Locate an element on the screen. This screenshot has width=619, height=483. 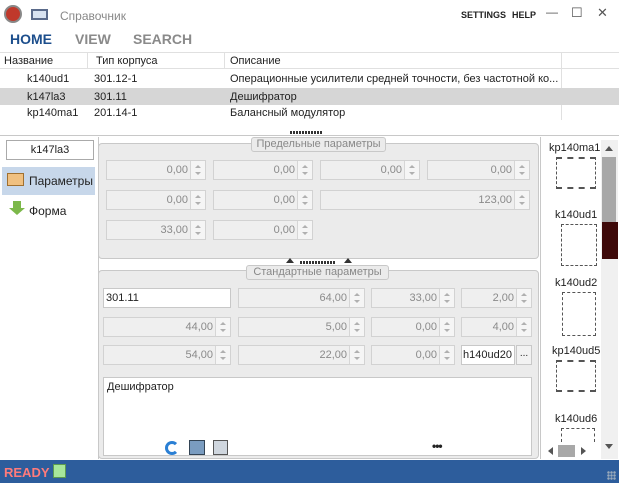
row-name: k147la3 is located at coordinates (46, 97).